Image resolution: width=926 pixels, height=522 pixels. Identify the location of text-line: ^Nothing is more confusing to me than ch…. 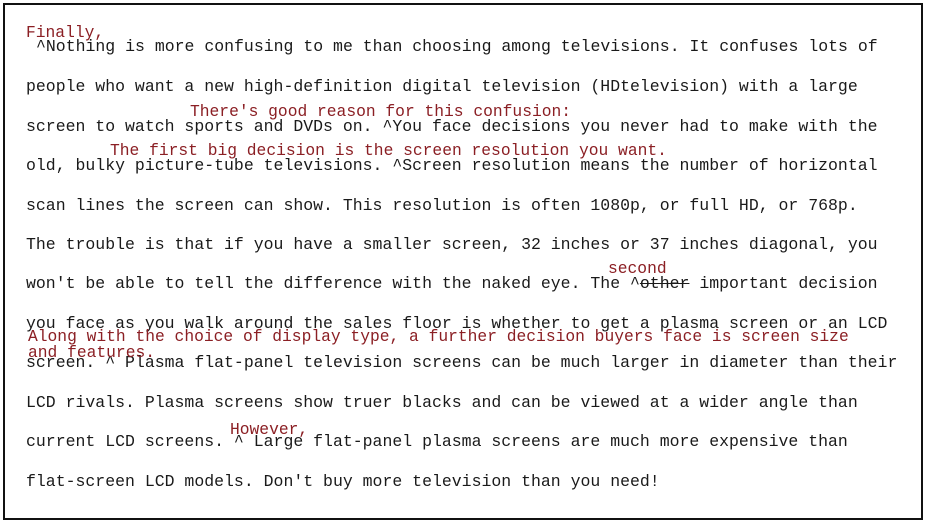
(457, 46).